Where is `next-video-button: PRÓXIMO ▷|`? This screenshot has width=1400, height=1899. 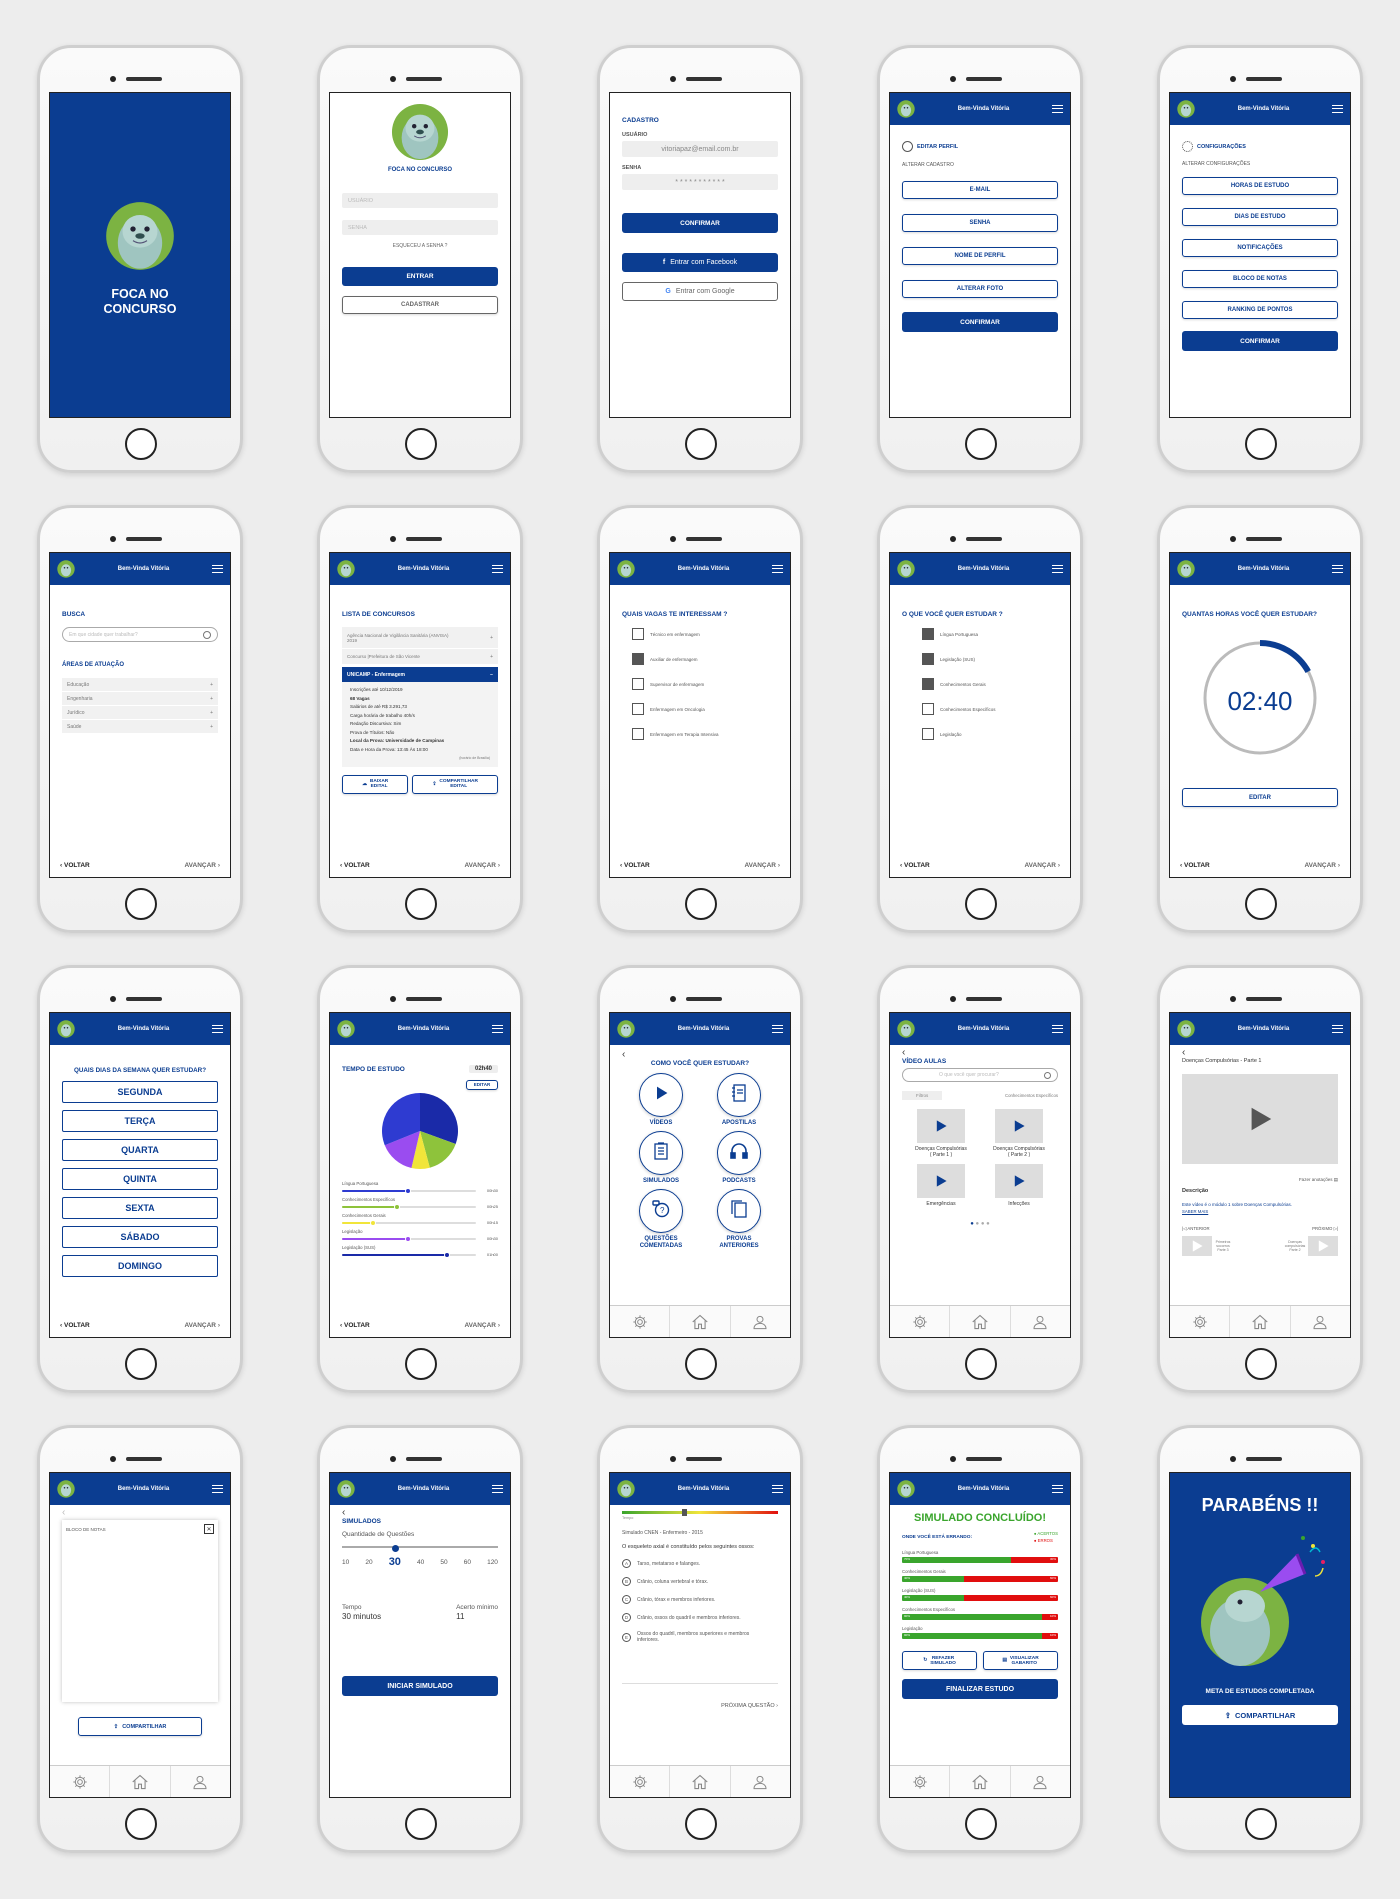
next-video-button: PRÓXIMO ▷| is located at coordinates (1325, 1229).